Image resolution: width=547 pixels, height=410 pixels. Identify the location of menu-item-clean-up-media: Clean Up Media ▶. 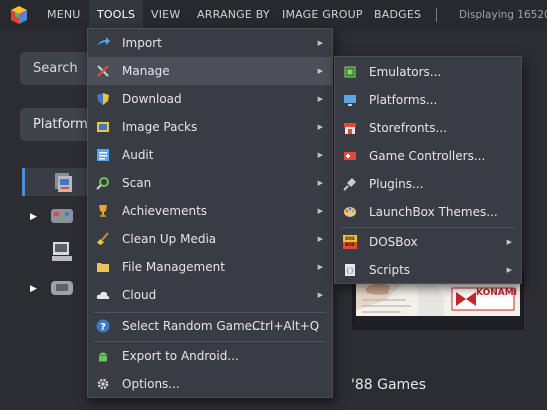
(210, 239).